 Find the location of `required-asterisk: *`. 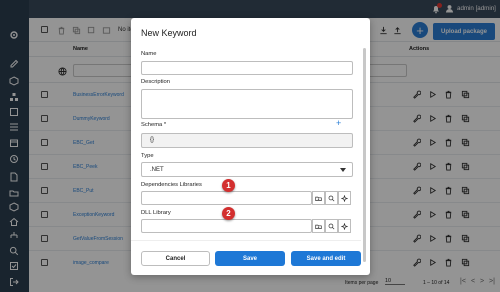

required-asterisk: * is located at coordinates (165, 125).